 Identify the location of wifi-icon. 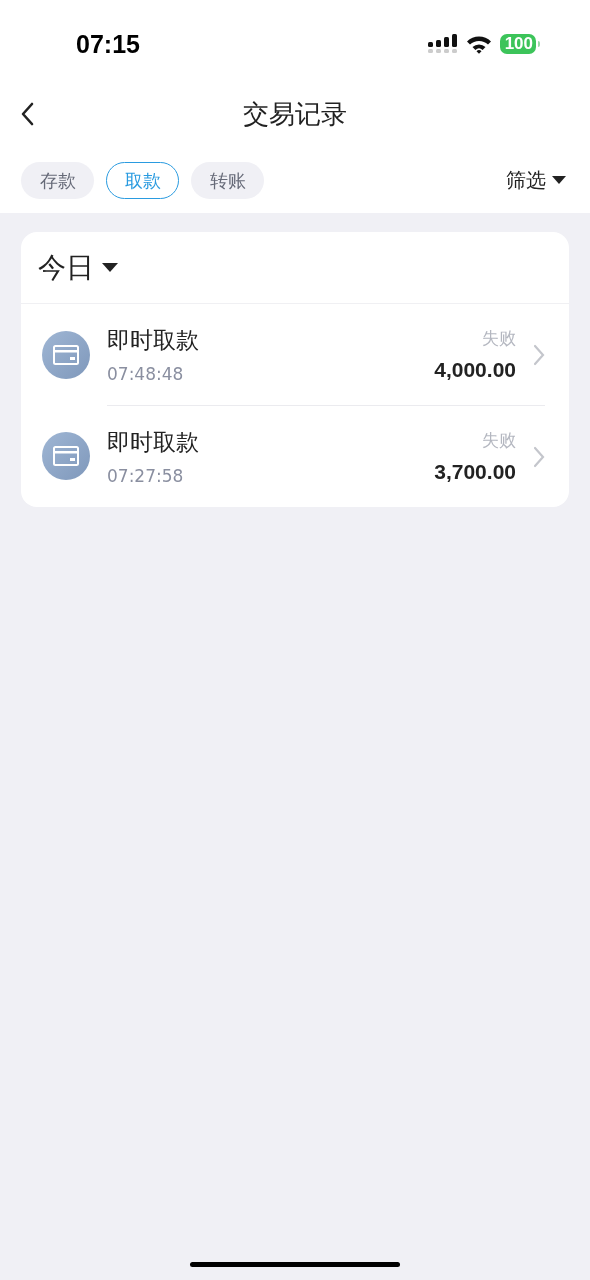
(478, 44).